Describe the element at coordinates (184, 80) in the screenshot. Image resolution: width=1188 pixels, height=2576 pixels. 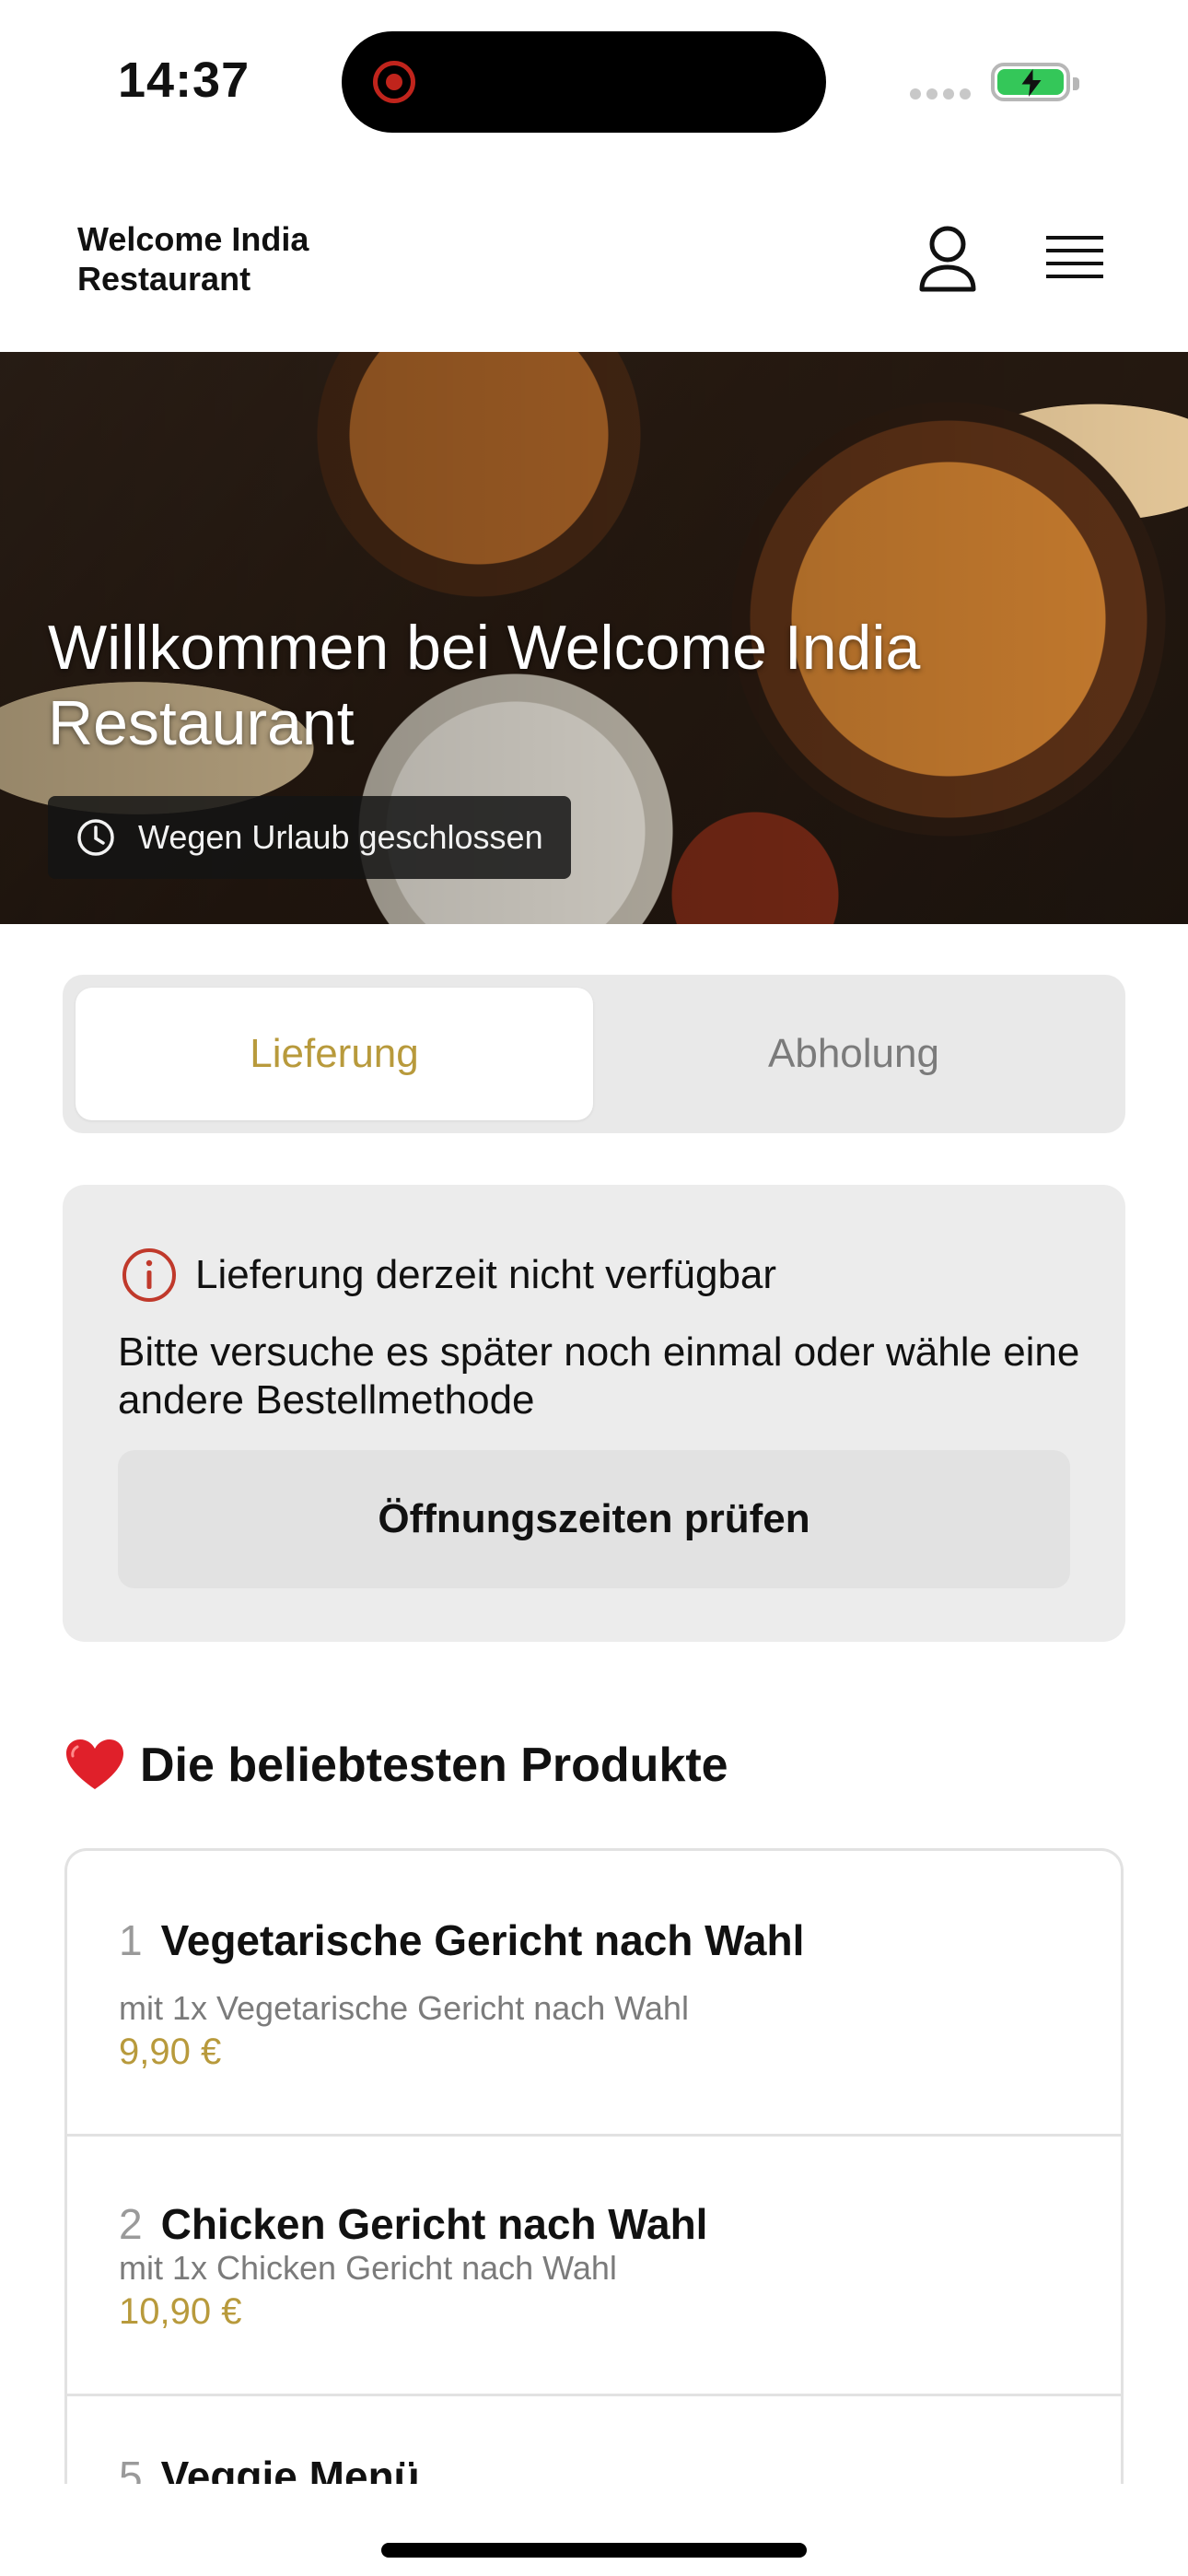
I see `status-time: 14:37` at that location.